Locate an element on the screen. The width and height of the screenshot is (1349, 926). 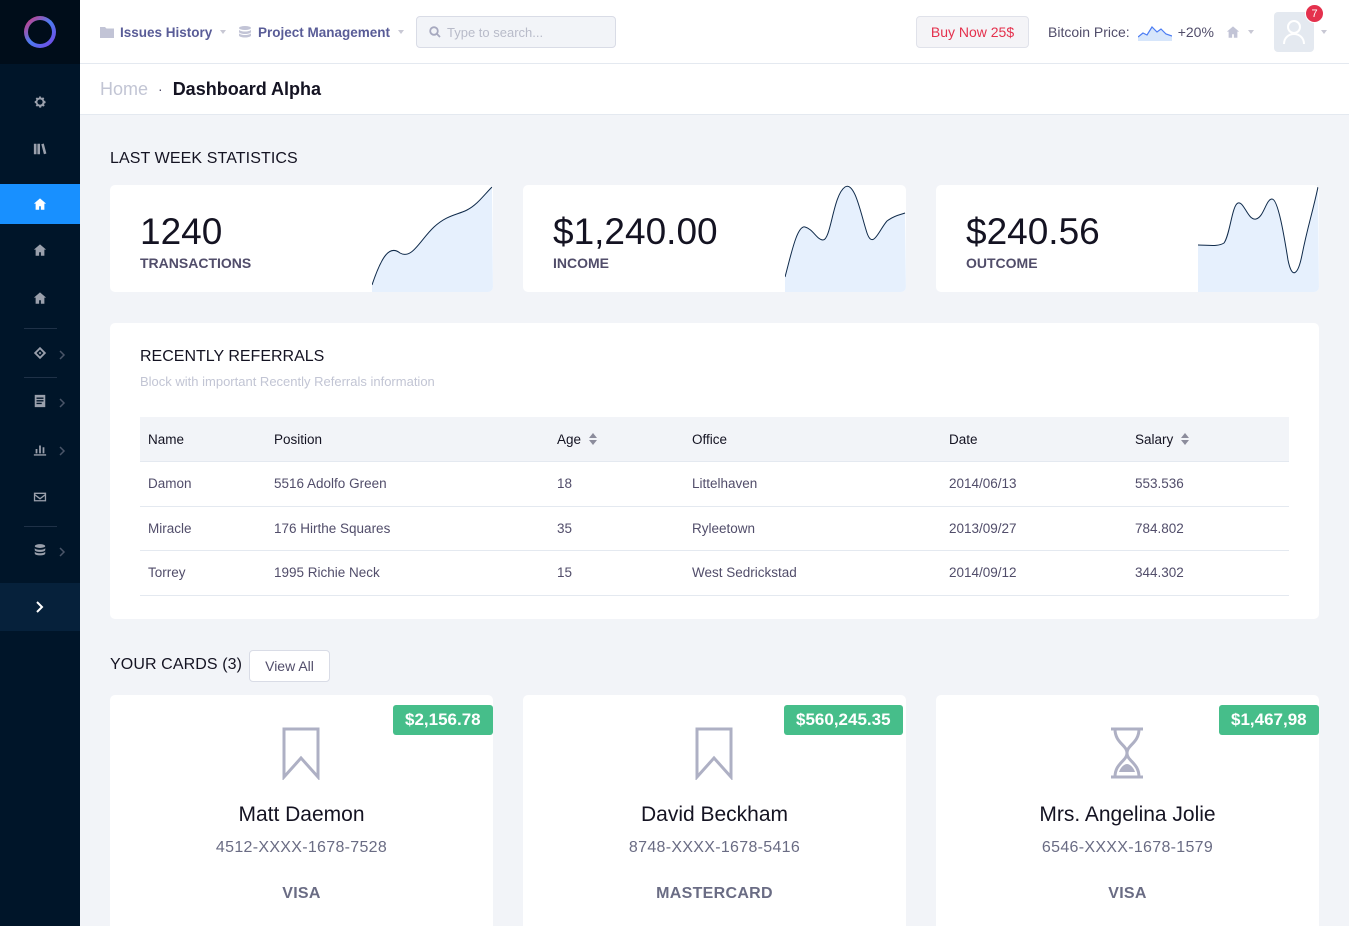
card-amount-badge: $2,156.78 is located at coordinates (443, 720).